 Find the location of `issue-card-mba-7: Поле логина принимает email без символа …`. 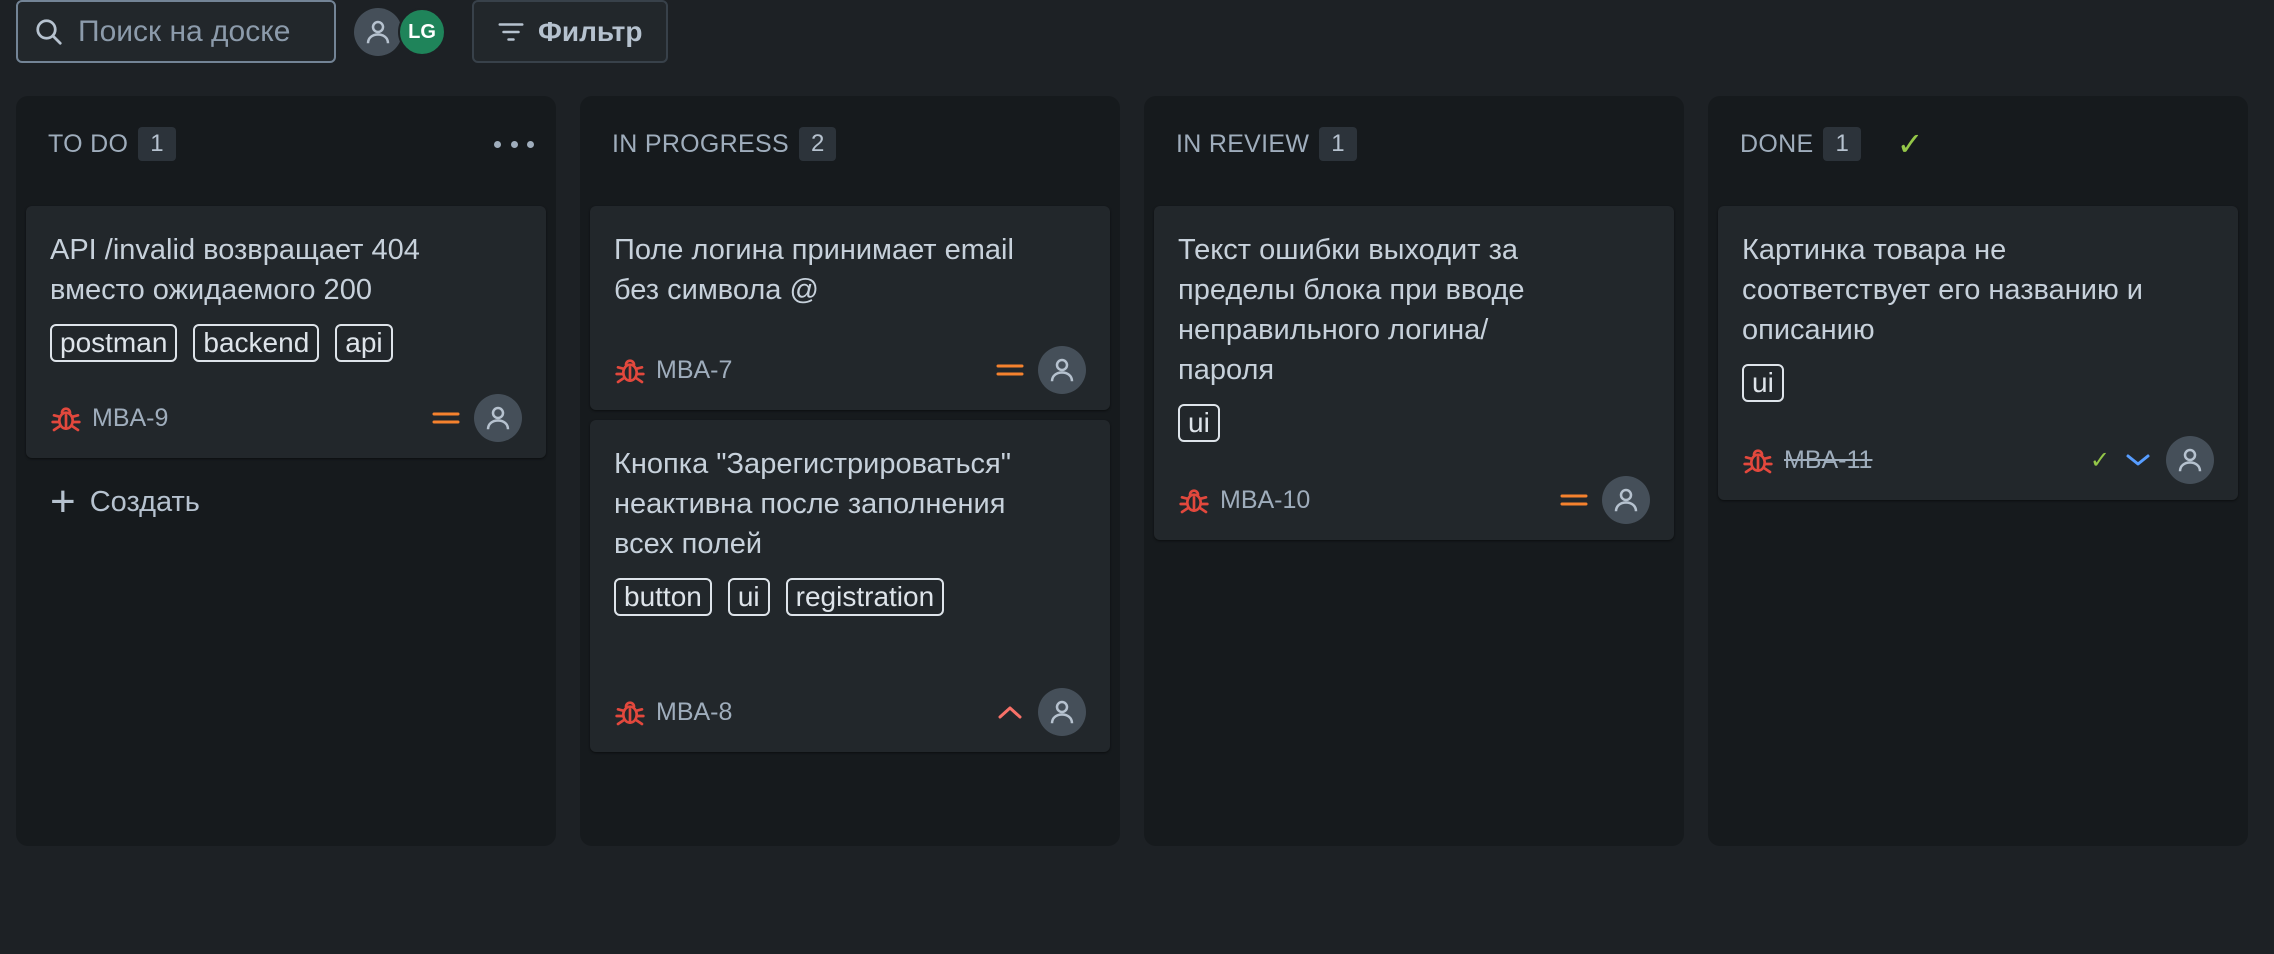

issue-card-mba-7: Поле логина принимает email без символа … is located at coordinates (850, 308).